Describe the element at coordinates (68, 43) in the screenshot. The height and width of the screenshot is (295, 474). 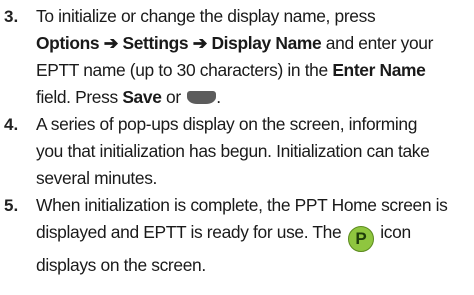
I see `menu-options: Options` at that location.